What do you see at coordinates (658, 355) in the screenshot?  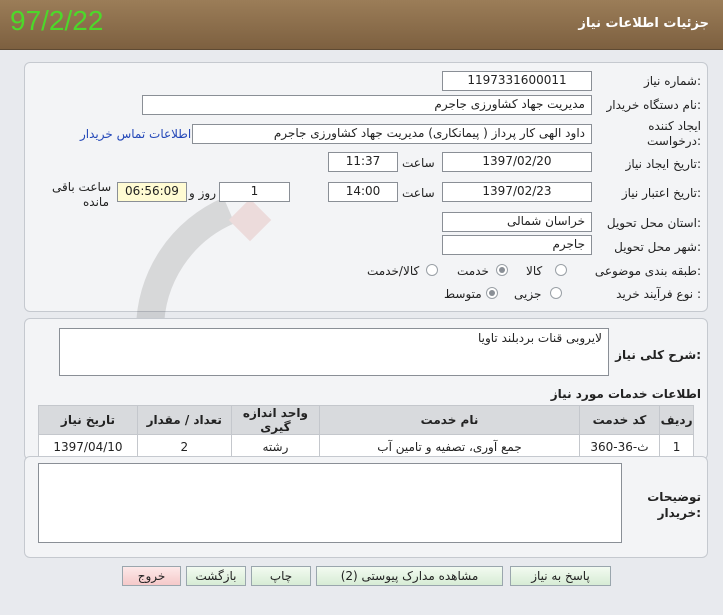 I see `description-label: شرح کلی نیاز:` at bounding box center [658, 355].